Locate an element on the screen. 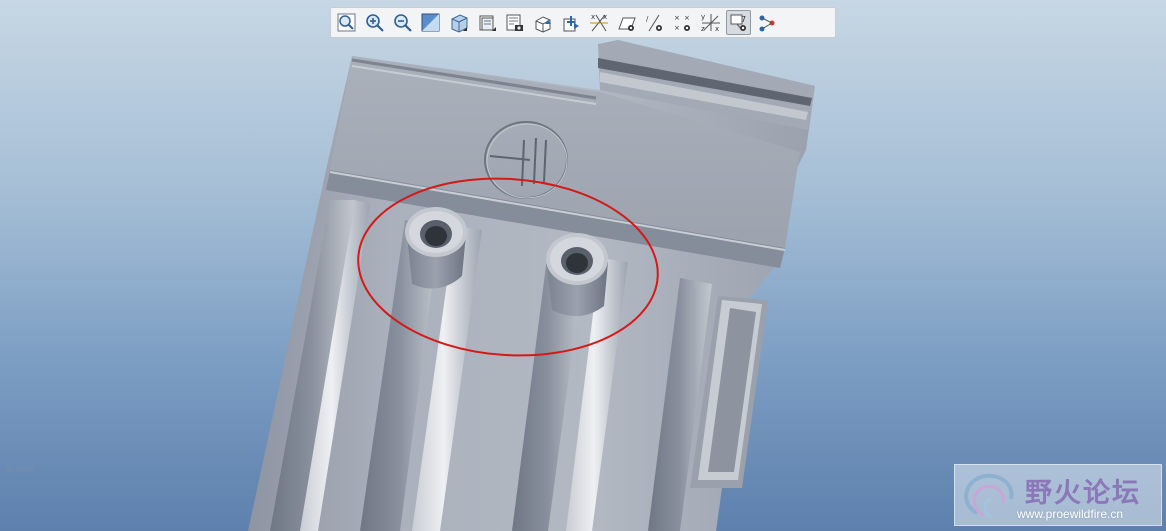  watermark-url: www.proewildfire.cn is located at coordinates (1070, 514).